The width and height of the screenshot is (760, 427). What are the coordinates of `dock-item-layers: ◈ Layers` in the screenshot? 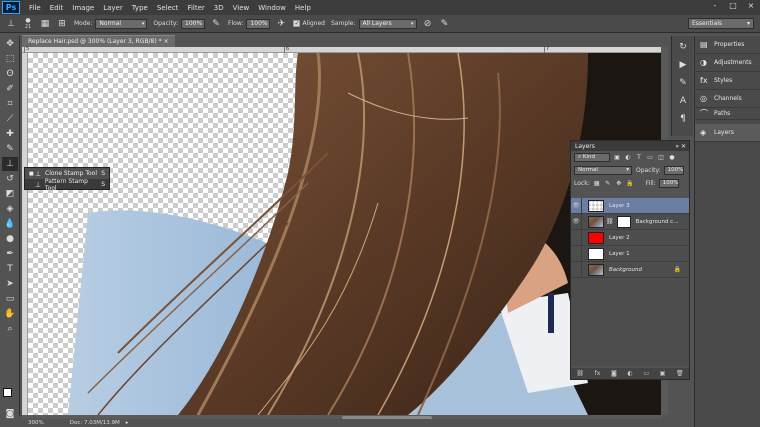 It's located at (727, 133).